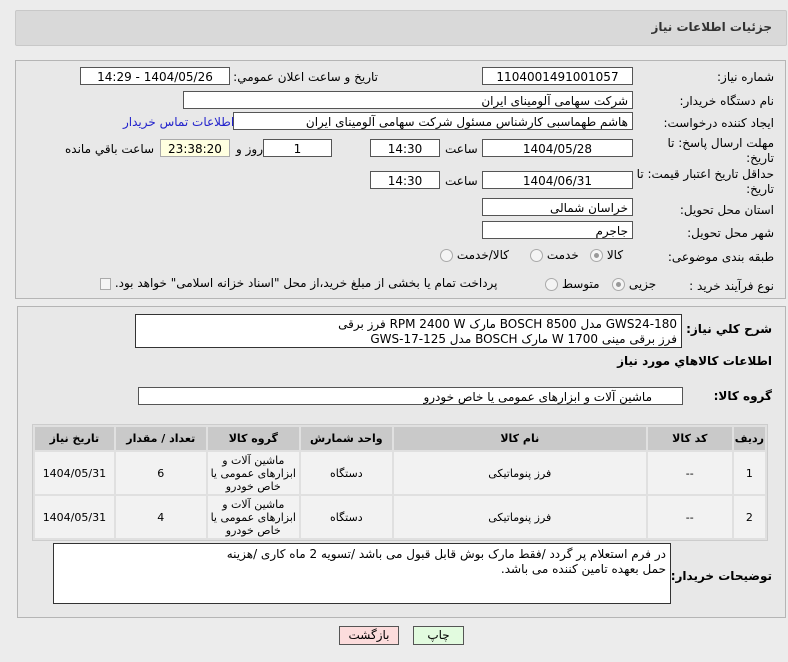 This screenshot has height=662, width=788. Describe the element at coordinates (557, 148) in the screenshot. I see `deadline-date-field: 1404/05/28` at that location.